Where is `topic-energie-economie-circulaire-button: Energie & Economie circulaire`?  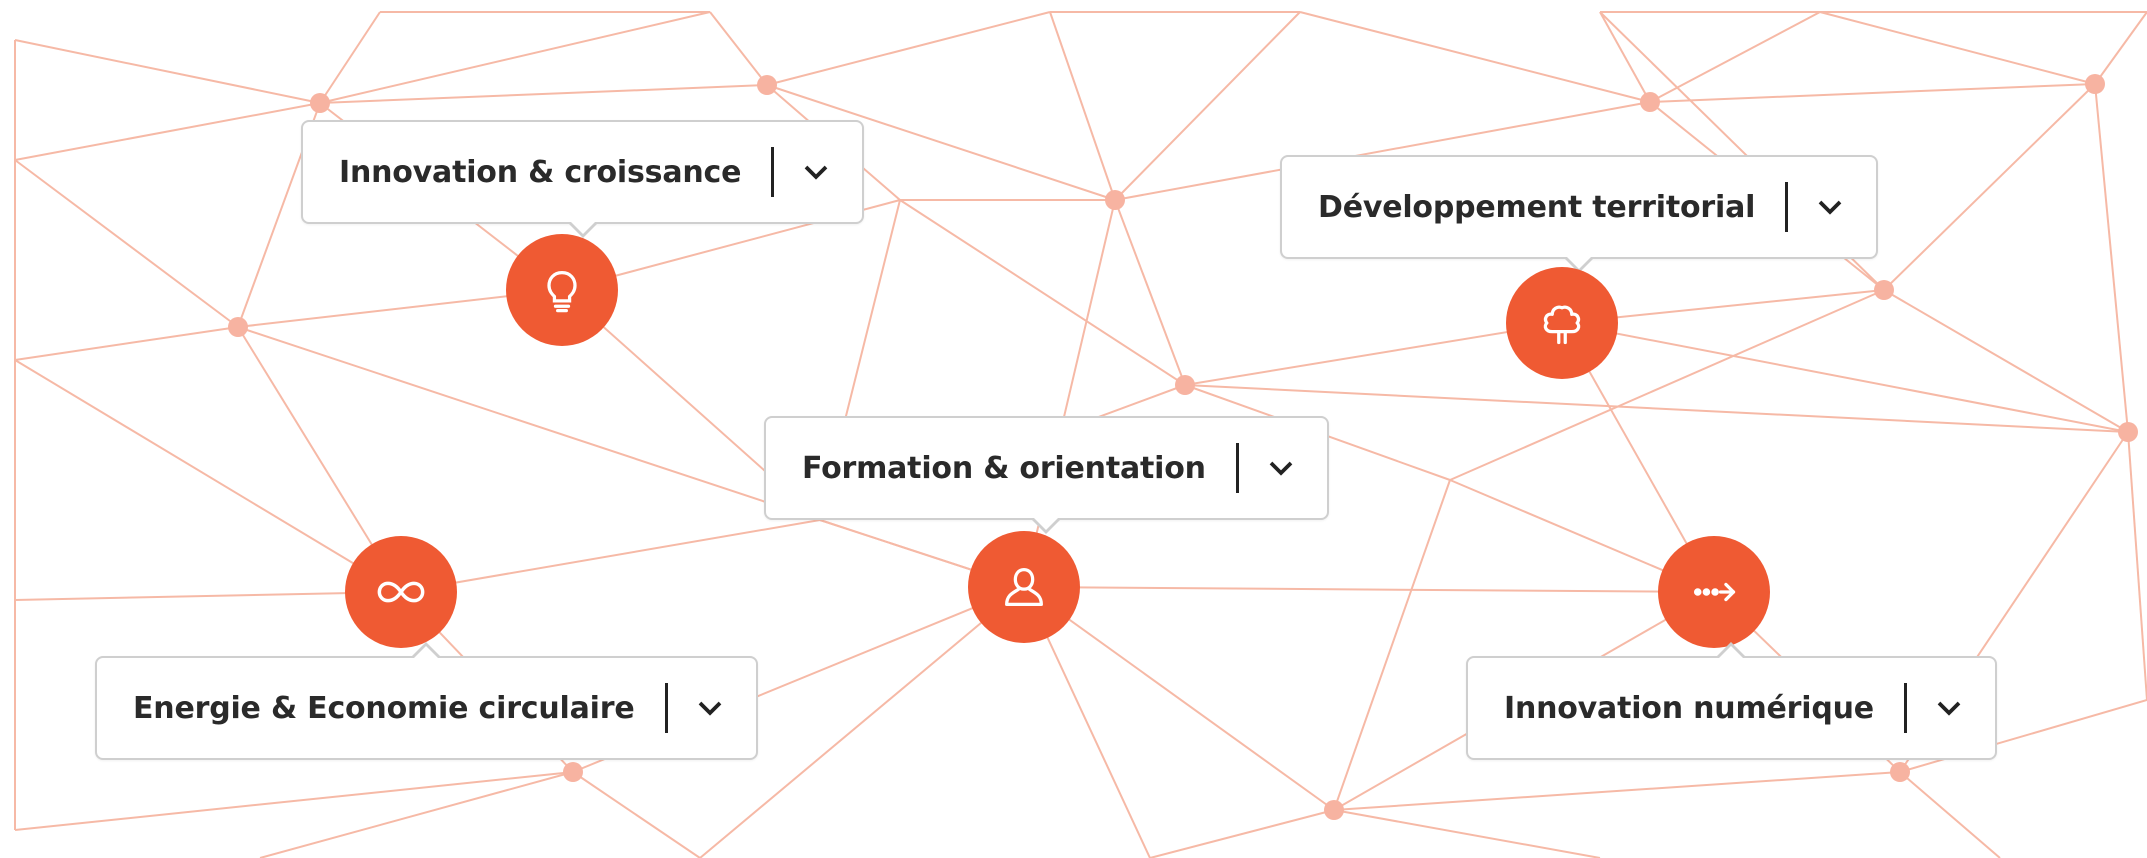
topic-energie-economie-circulaire-button: Energie & Economie circulaire is located at coordinates (426, 701).